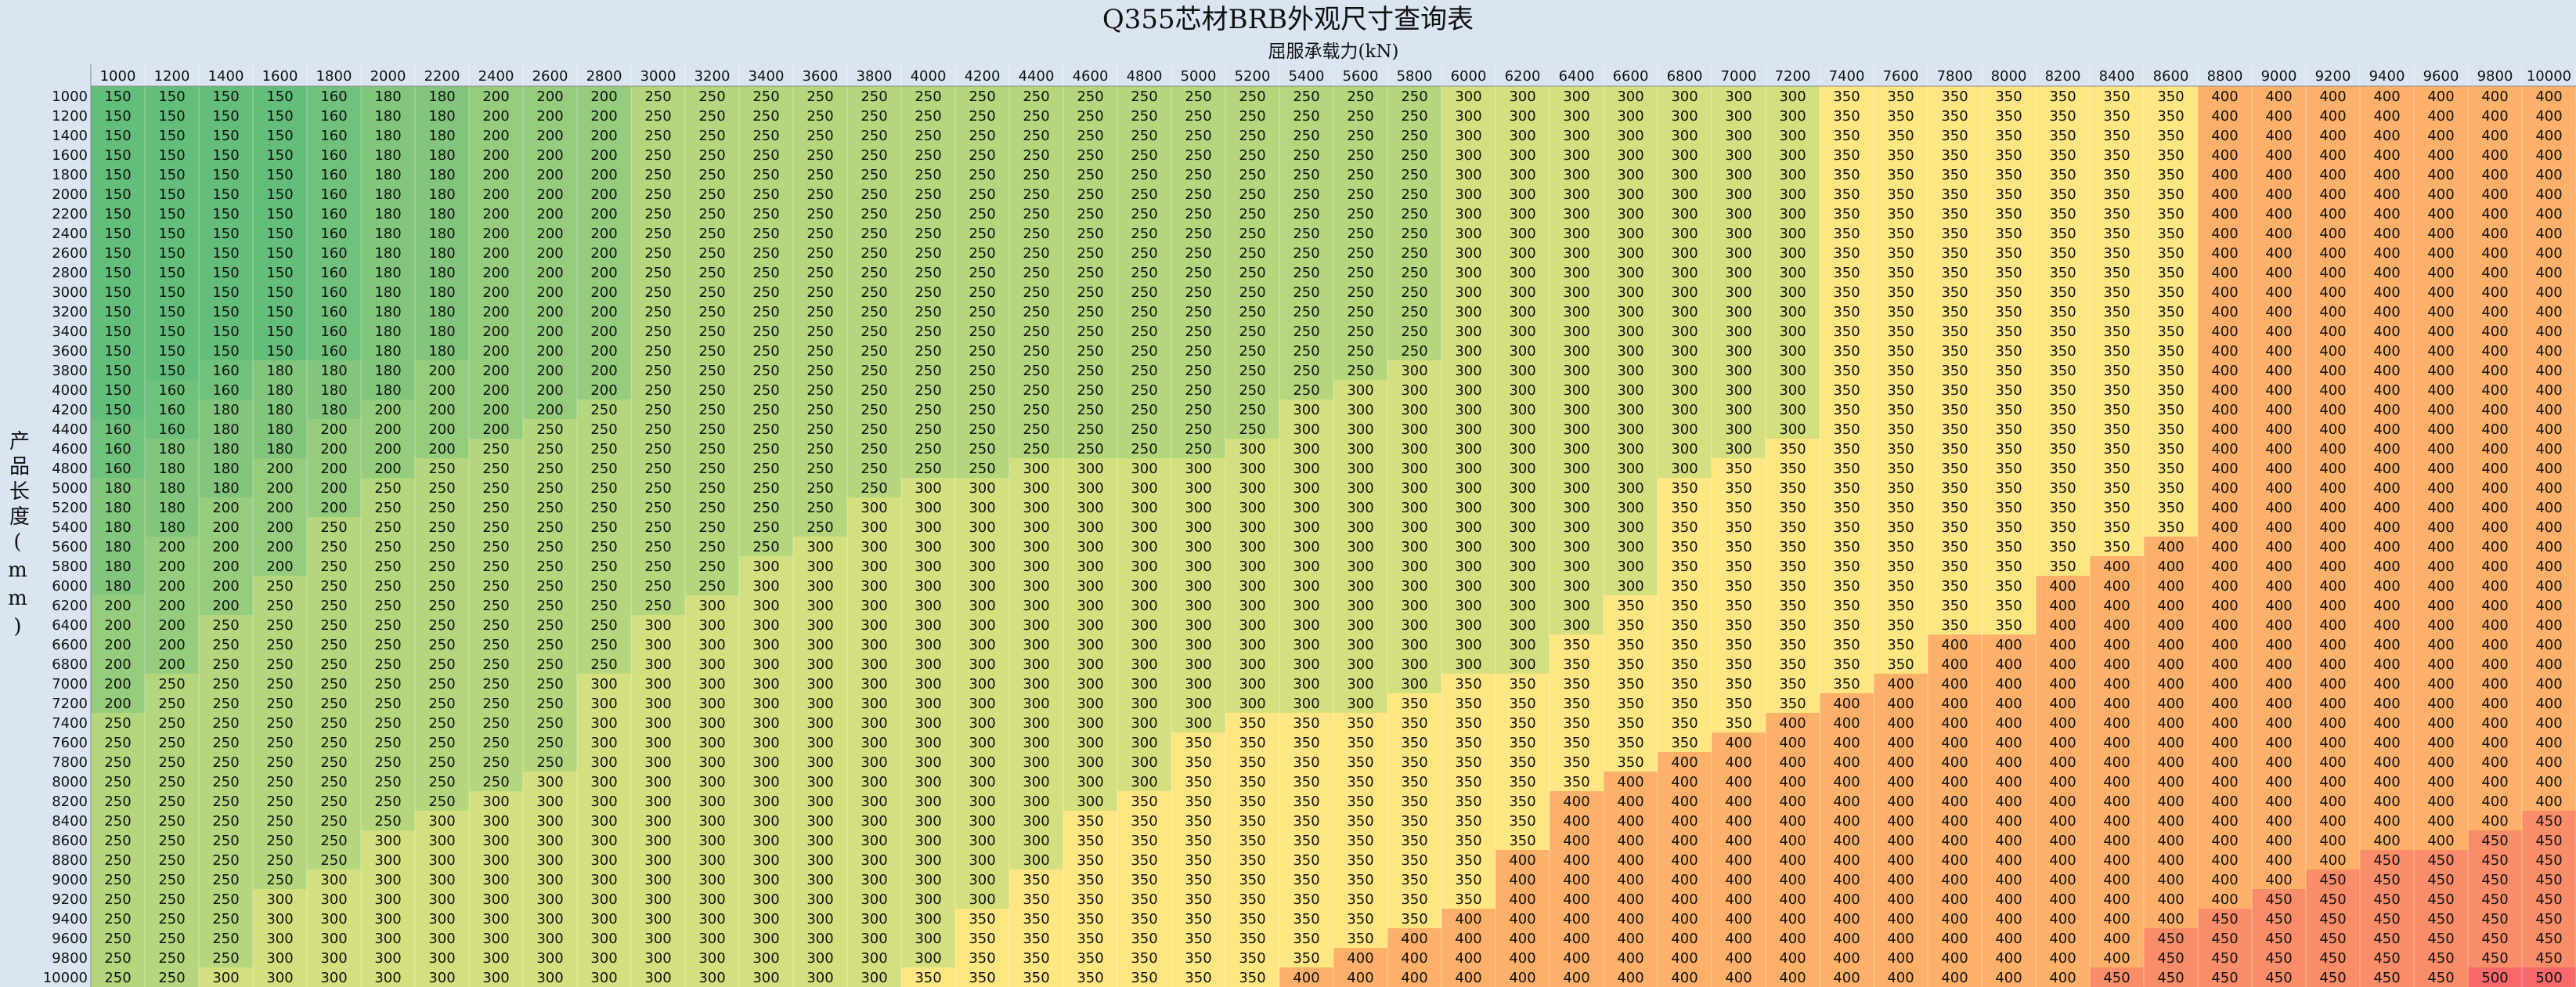  Describe the element at coordinates (1793, 76) in the screenshot. I see `x-tick-label: 7200` at that location.